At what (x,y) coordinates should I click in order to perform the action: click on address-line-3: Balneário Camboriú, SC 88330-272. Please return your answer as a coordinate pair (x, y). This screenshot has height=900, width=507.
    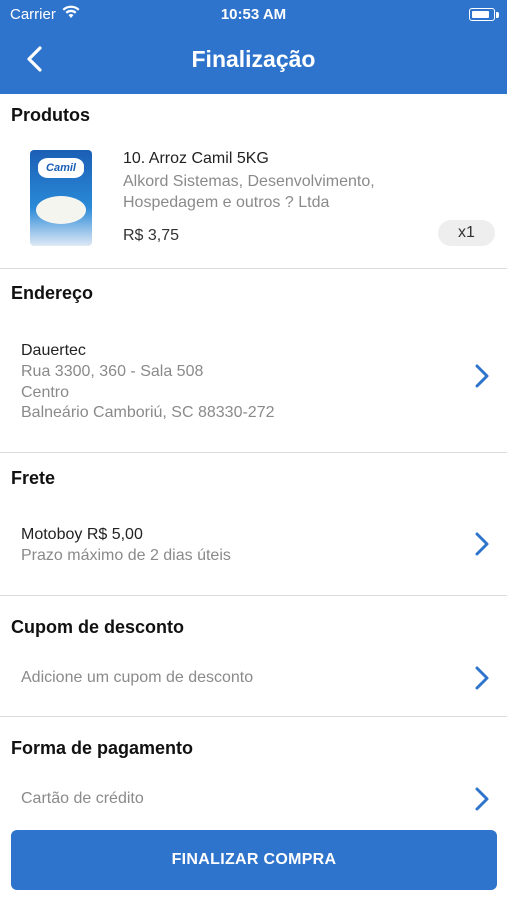
    Looking at the image, I should click on (148, 412).